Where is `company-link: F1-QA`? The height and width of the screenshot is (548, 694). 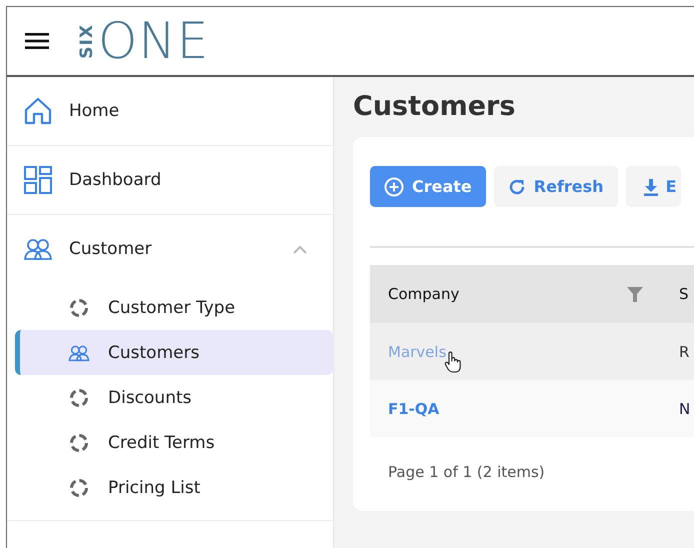 company-link: F1-QA is located at coordinates (414, 409).